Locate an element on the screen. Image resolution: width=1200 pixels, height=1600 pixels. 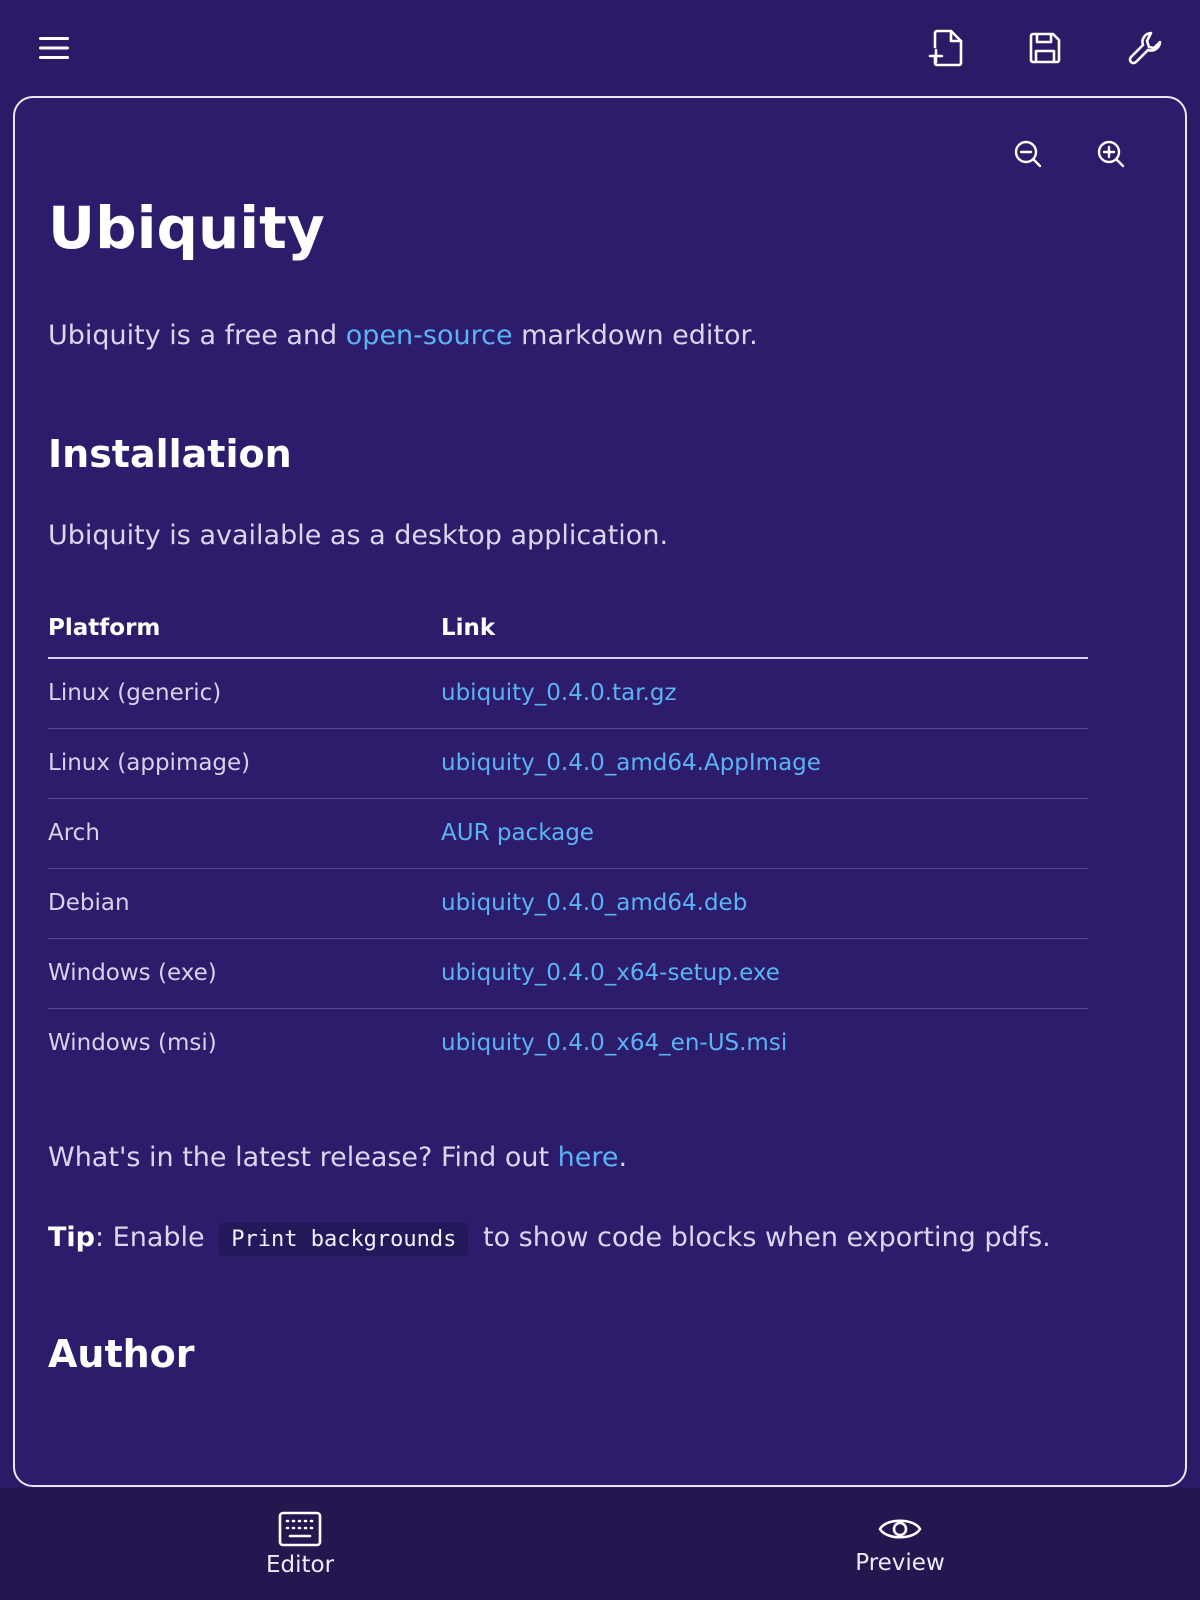
download-link: ubiquity_0.4.0.tar.gz is located at coordinates (559, 693).